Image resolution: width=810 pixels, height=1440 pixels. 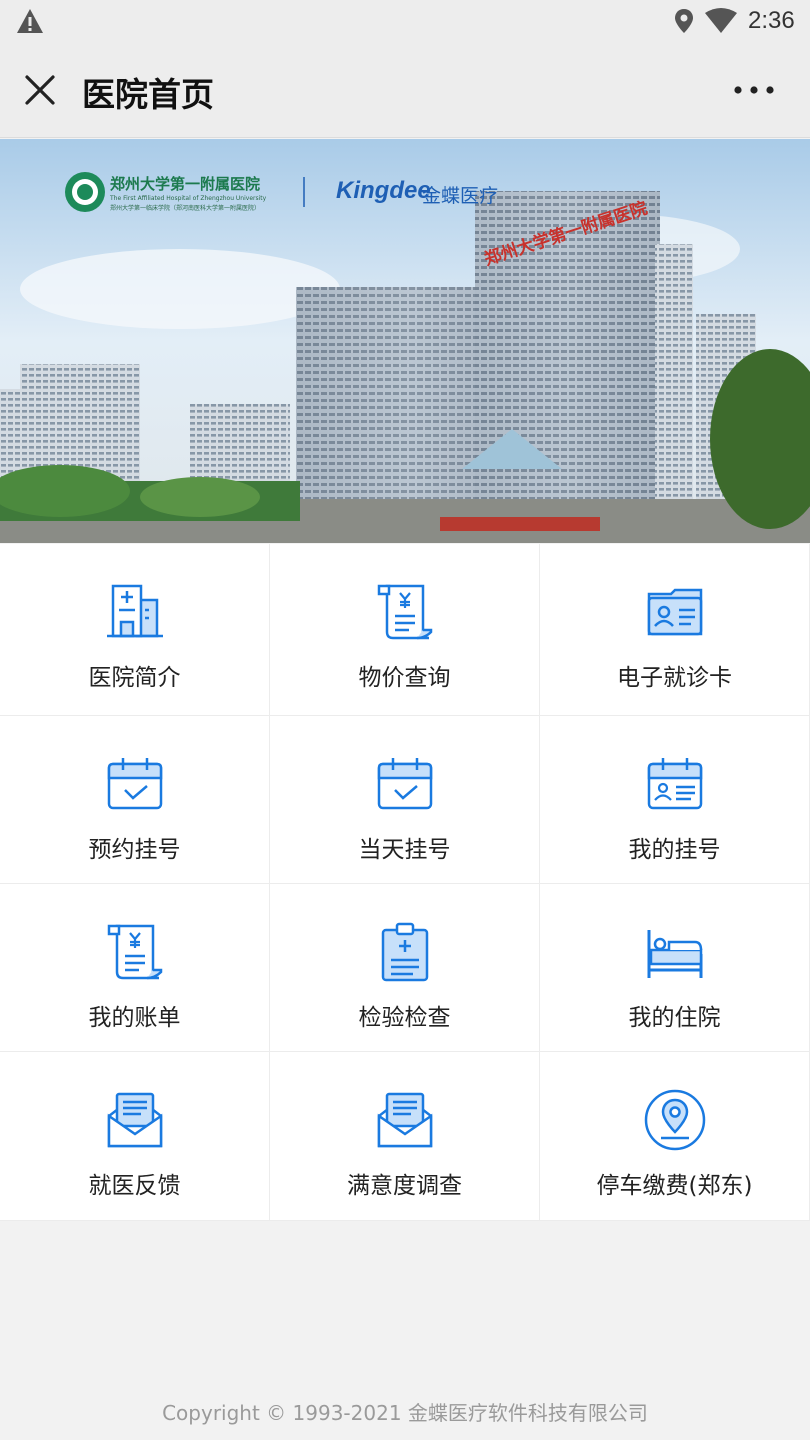 What do you see at coordinates (674, 1018) in the screenshot?
I see `menu-item-label: 我的住院` at bounding box center [674, 1018].